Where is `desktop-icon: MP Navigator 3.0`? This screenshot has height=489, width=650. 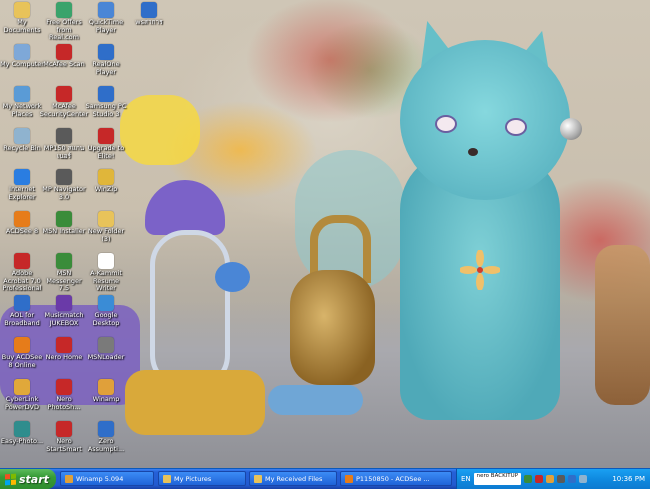 desktop-icon: MP Navigator 3.0 is located at coordinates (64, 185).